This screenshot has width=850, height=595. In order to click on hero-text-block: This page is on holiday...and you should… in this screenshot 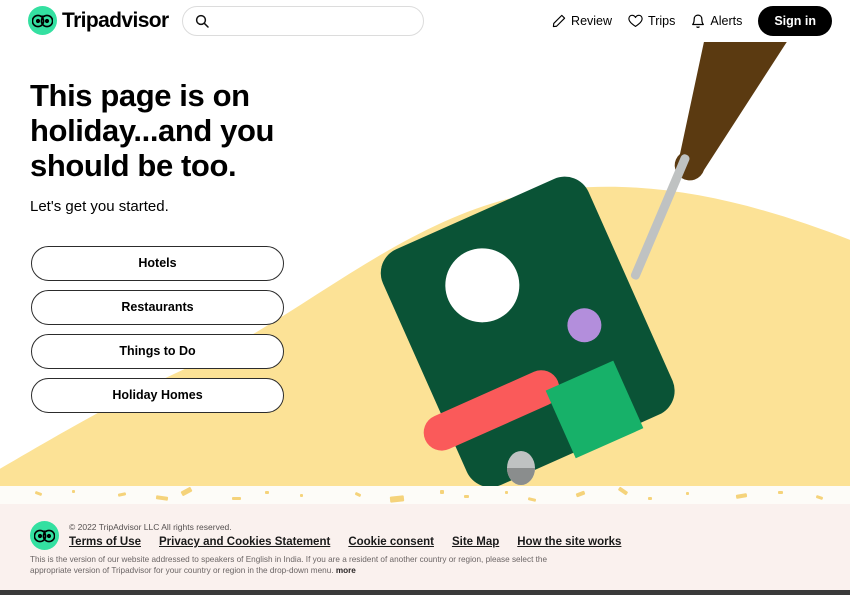, I will do `click(195, 146)`.